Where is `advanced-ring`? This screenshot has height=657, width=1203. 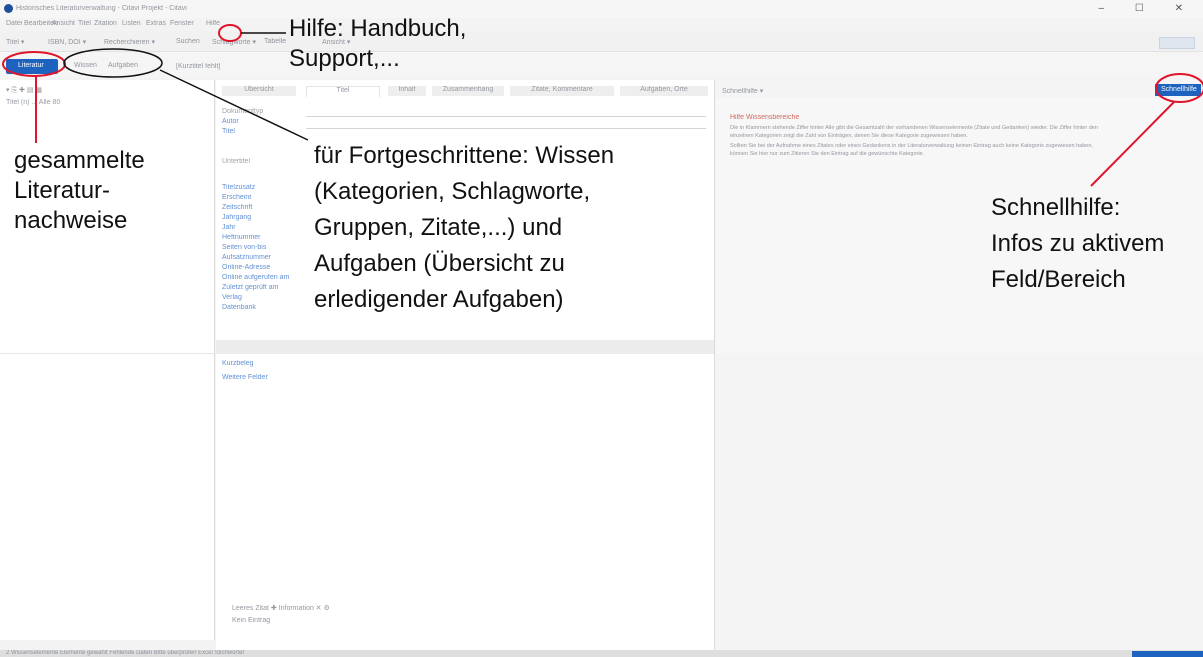
advanced-ring is located at coordinates (113, 63).